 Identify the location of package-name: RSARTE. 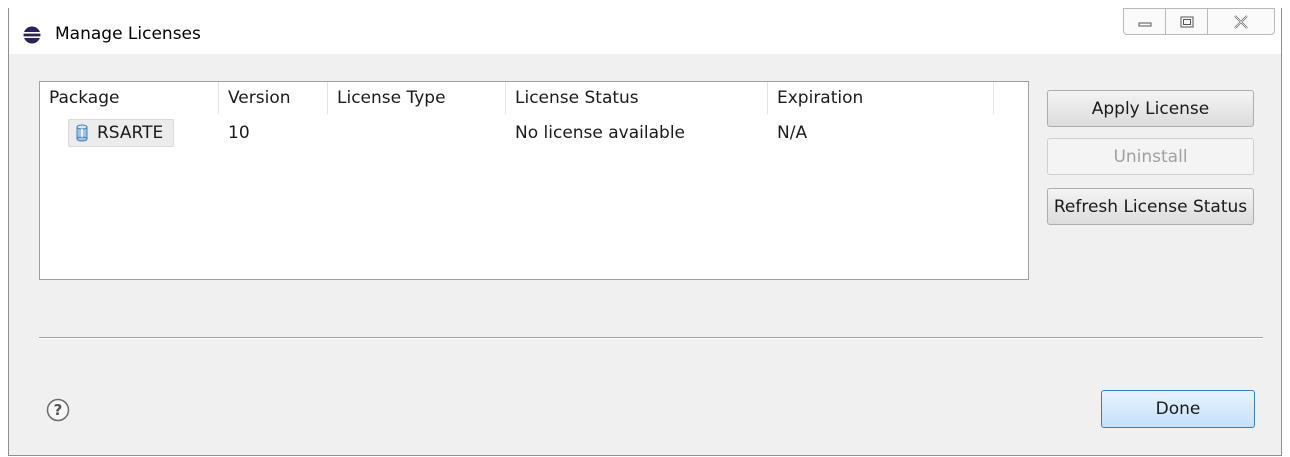
(130, 133).